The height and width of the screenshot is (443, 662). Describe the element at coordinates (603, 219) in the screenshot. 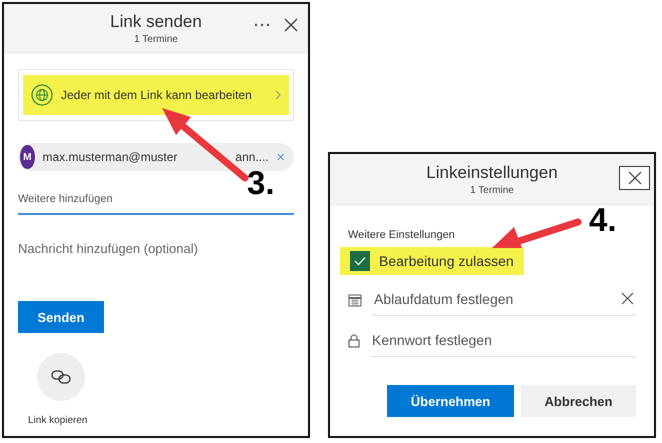

I see `step-number: 4.` at that location.